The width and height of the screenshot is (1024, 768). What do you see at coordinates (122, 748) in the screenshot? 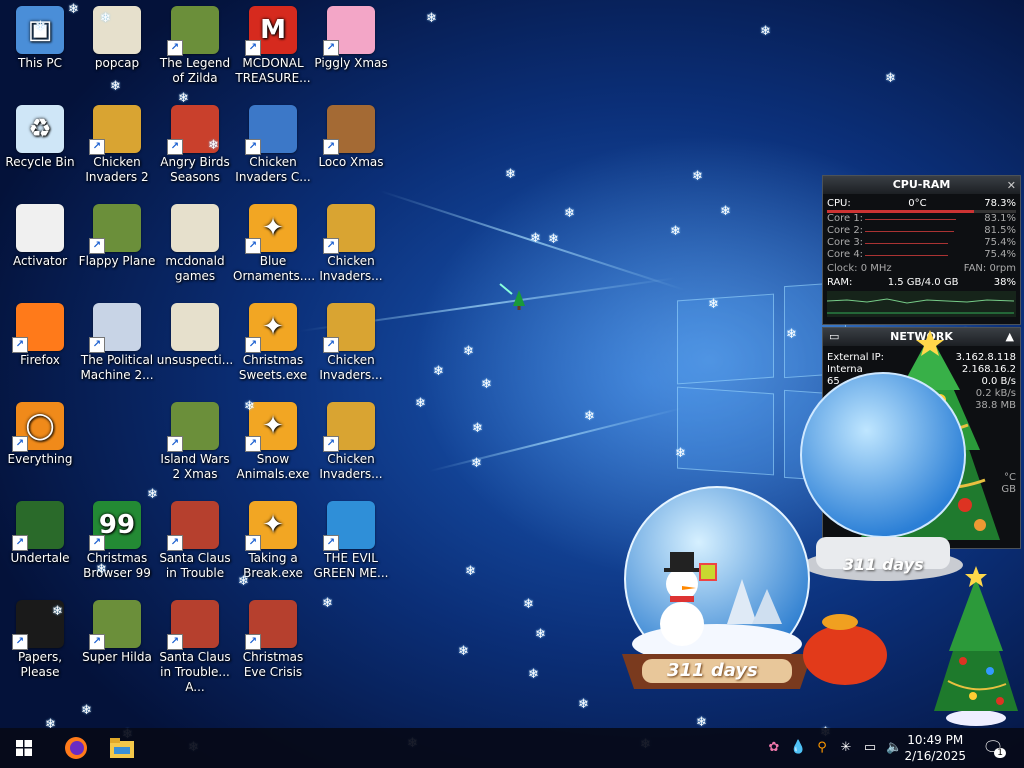
I see `file-explorer-taskbar-icon` at bounding box center [122, 748].